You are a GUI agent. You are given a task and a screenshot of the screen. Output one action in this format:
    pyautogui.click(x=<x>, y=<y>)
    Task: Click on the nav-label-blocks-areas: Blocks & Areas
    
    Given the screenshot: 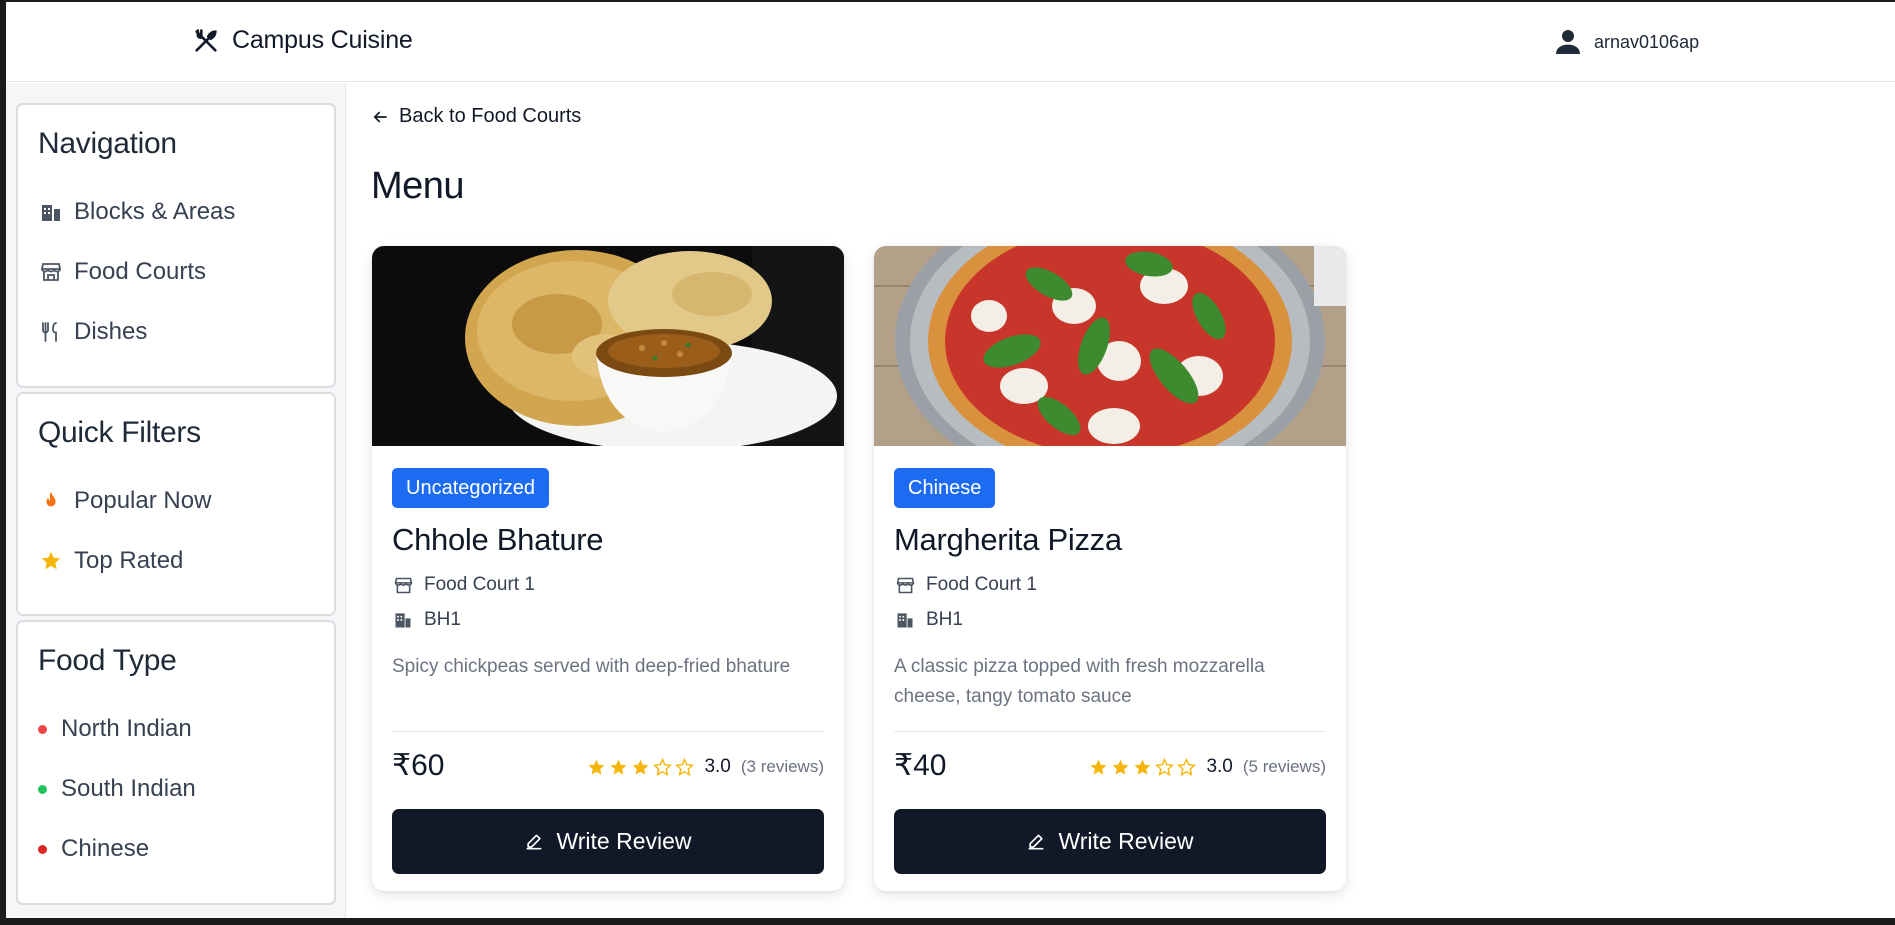 What is the action you would take?
    pyautogui.click(x=155, y=211)
    